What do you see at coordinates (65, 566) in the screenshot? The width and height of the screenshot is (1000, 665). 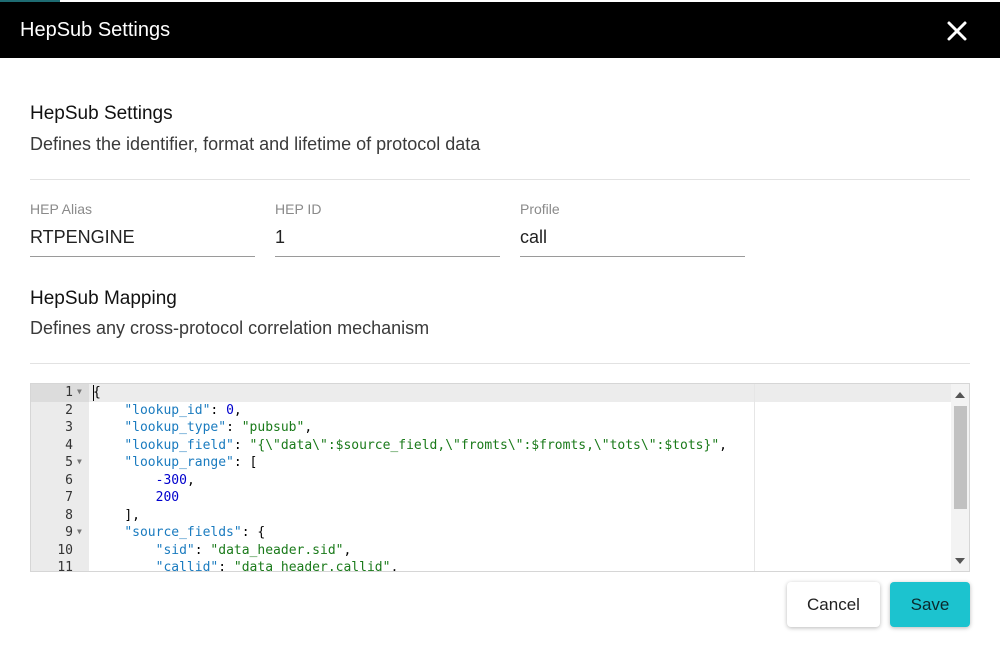 I see `line-number: 11` at bounding box center [65, 566].